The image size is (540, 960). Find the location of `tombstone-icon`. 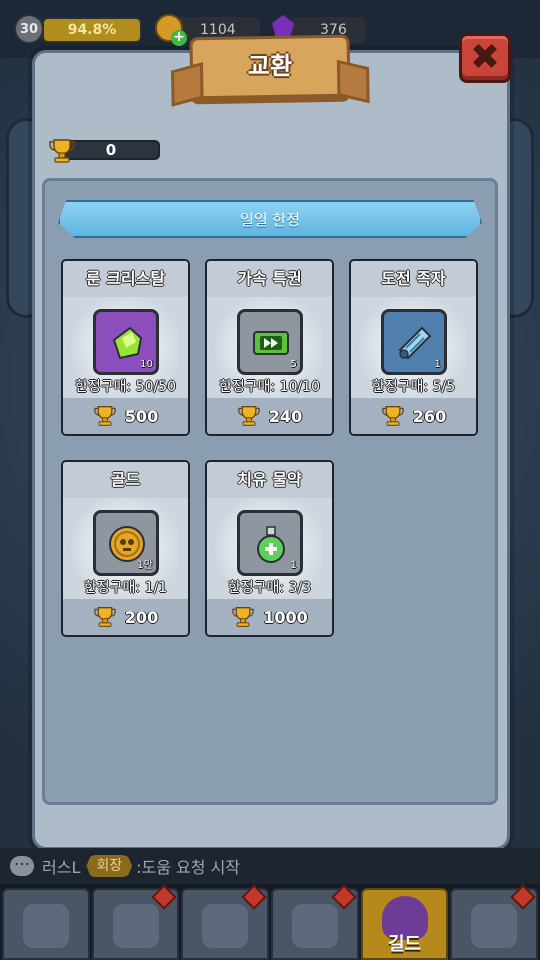

tombstone-icon is located at coordinates (225, 926).